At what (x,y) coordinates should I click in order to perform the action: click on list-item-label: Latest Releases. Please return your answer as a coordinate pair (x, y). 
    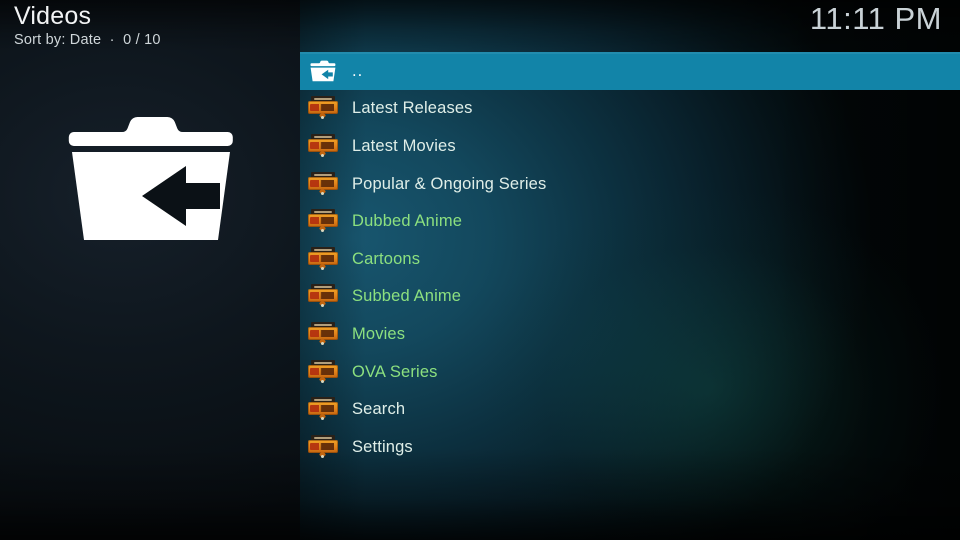
    Looking at the image, I should click on (412, 108).